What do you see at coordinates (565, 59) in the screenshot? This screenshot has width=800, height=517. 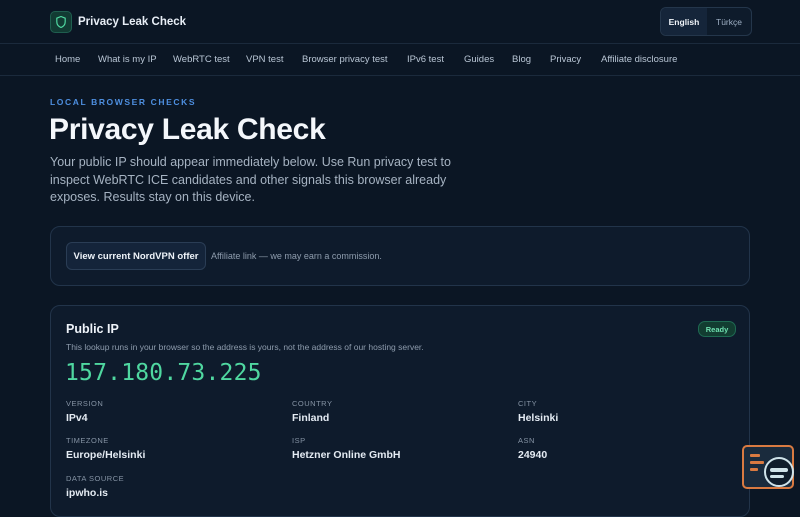 I see `nav-privacy: Privacy` at bounding box center [565, 59].